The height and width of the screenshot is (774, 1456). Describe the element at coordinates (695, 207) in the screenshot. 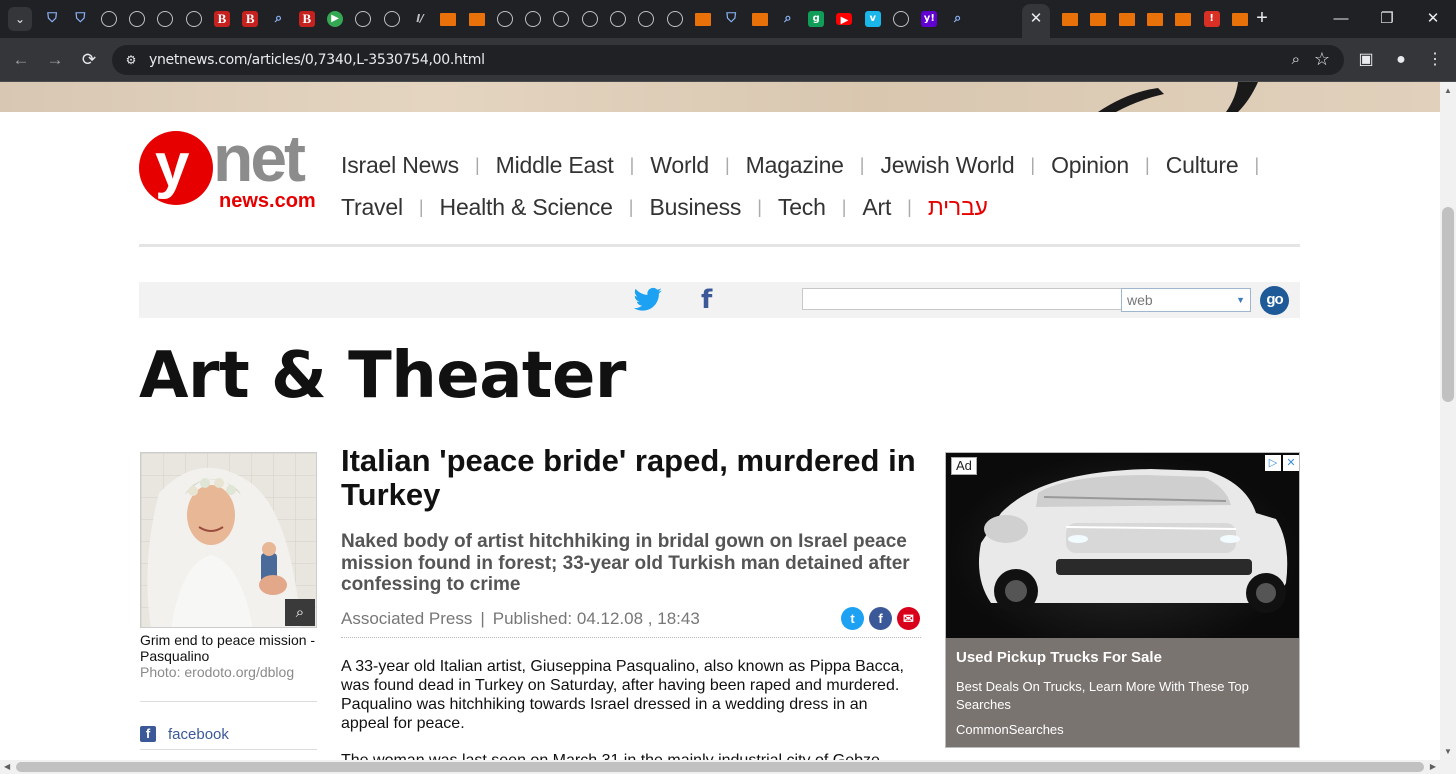

I see `nav-link-business: Business` at that location.